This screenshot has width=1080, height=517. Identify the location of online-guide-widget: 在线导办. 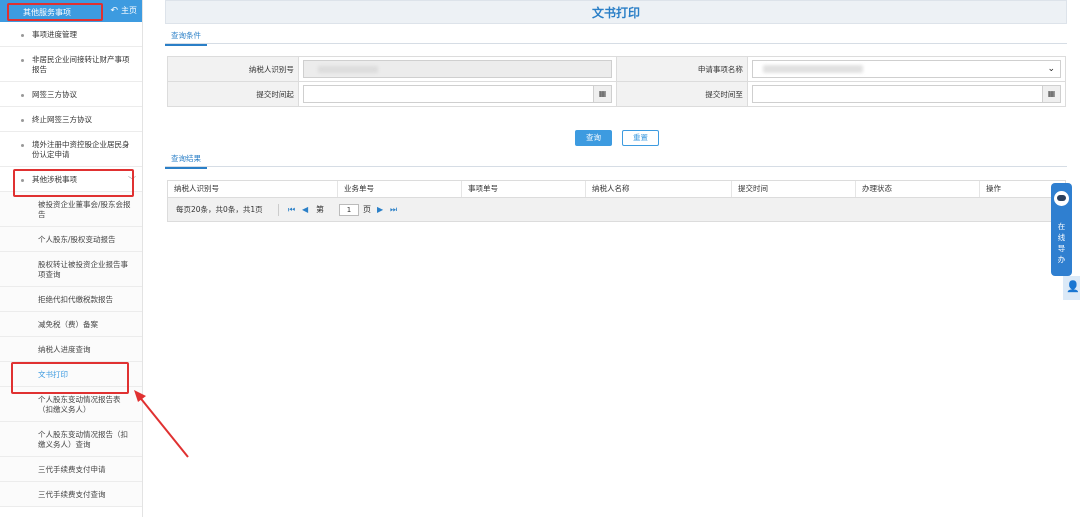
(1061, 229).